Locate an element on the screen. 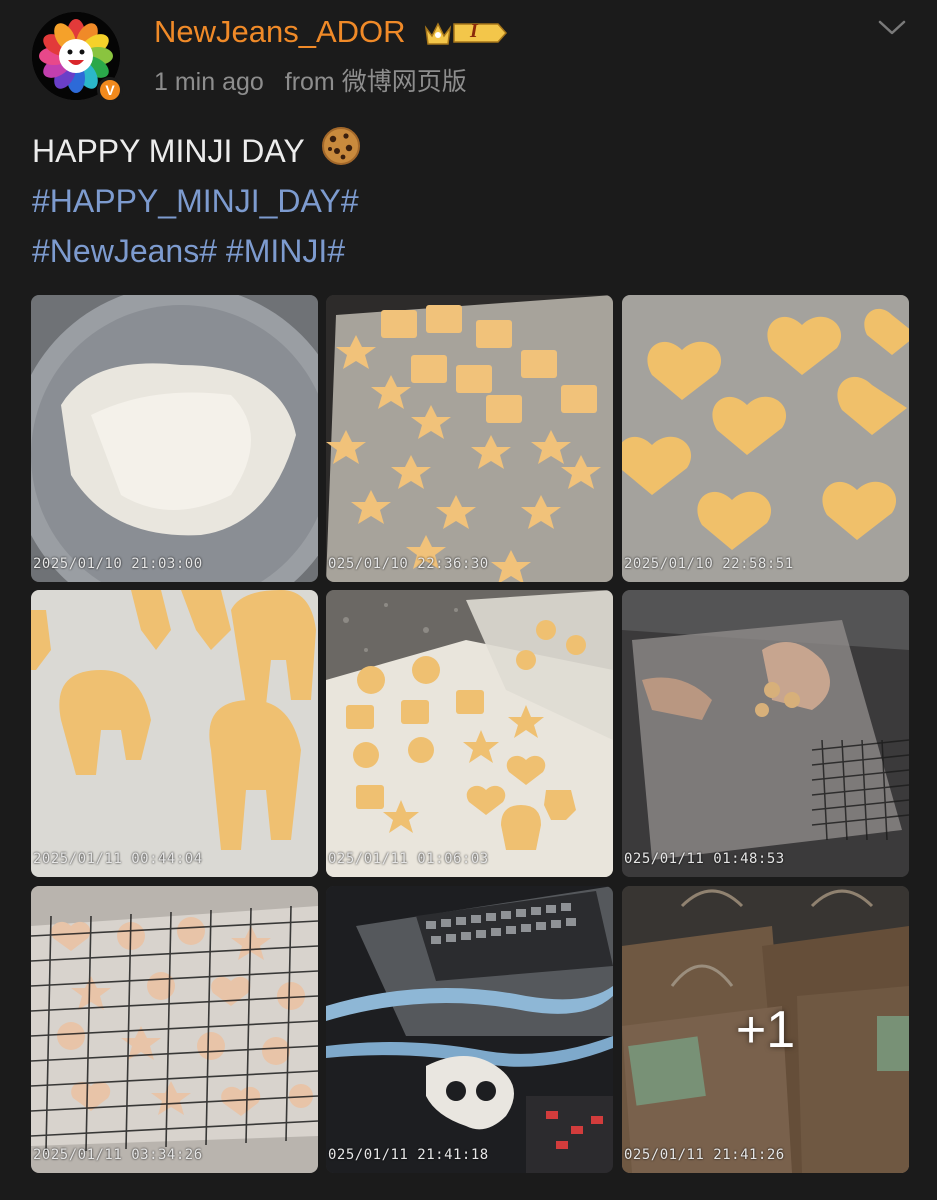 This screenshot has width=937, height=1200. photo-timestamp: 025/01/11 21:41:26 is located at coordinates (704, 1155).